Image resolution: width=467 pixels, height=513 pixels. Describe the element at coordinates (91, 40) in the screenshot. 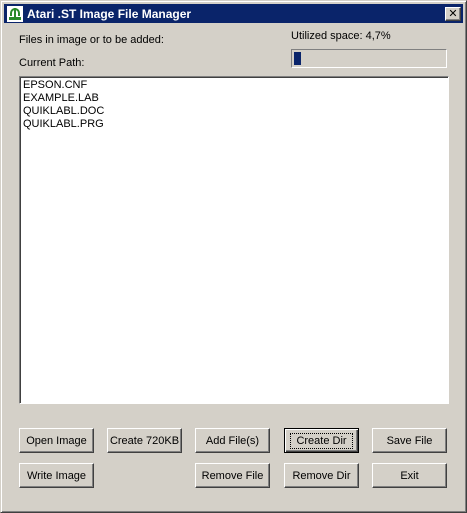

I see `files-label: Files in image or to be added:` at that location.